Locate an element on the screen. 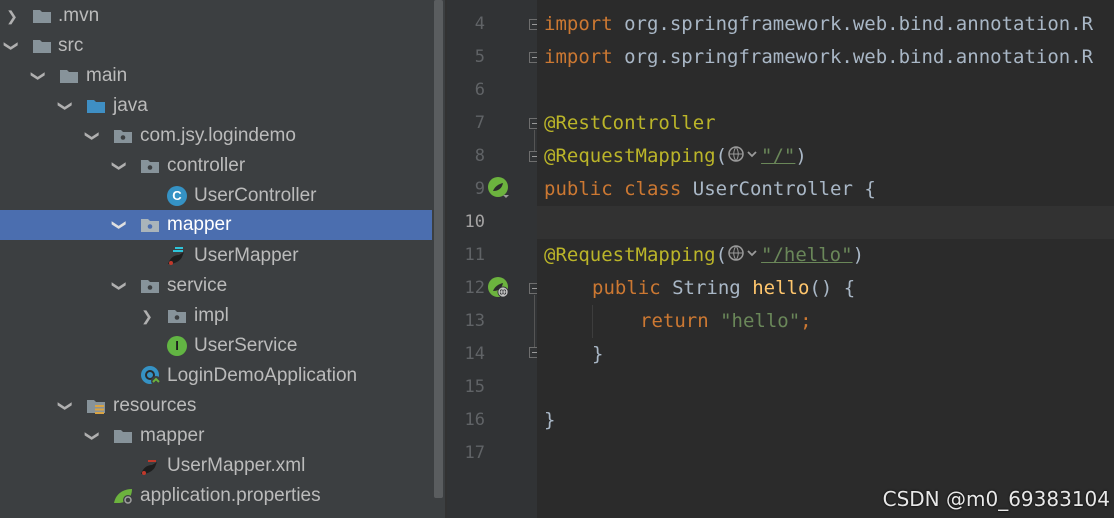 Image resolution: width=1114 pixels, height=518 pixels. url-string: "/hello" is located at coordinates (807, 255).